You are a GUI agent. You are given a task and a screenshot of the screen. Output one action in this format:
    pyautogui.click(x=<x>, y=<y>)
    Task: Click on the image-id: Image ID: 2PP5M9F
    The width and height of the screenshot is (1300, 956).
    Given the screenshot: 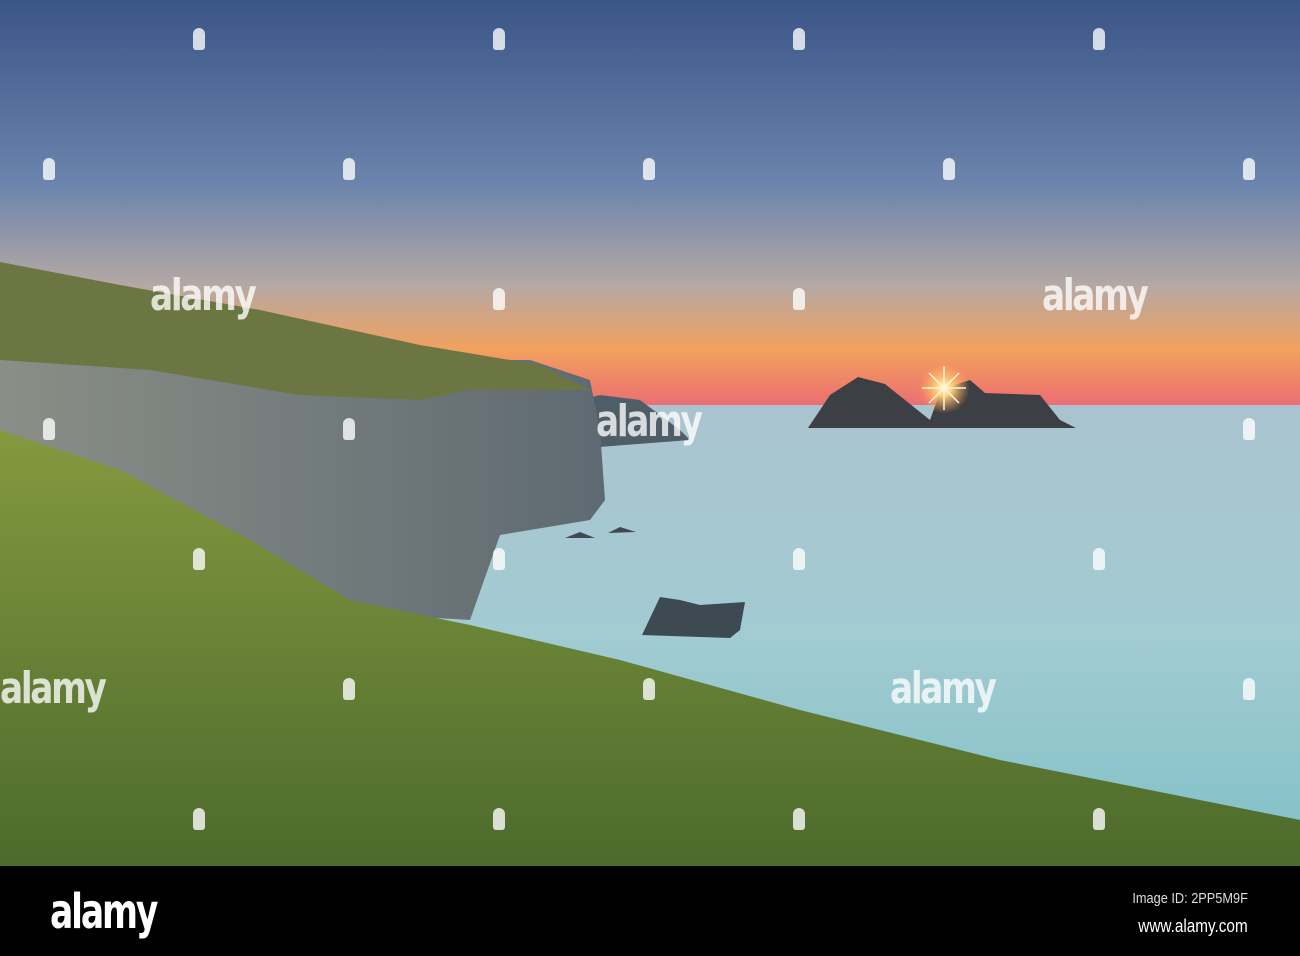 What is the action you would take?
    pyautogui.click(x=1190, y=898)
    